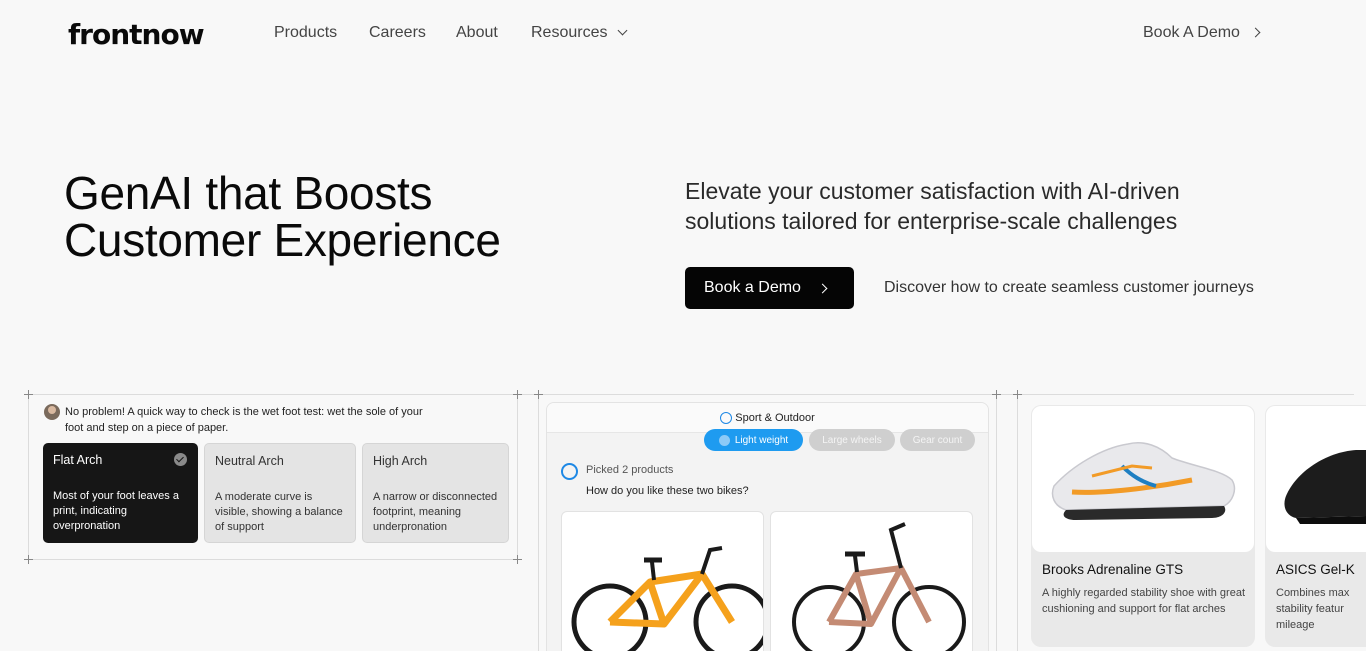  What do you see at coordinates (180, 459) in the screenshot?
I see `check-circle-icon` at bounding box center [180, 459].